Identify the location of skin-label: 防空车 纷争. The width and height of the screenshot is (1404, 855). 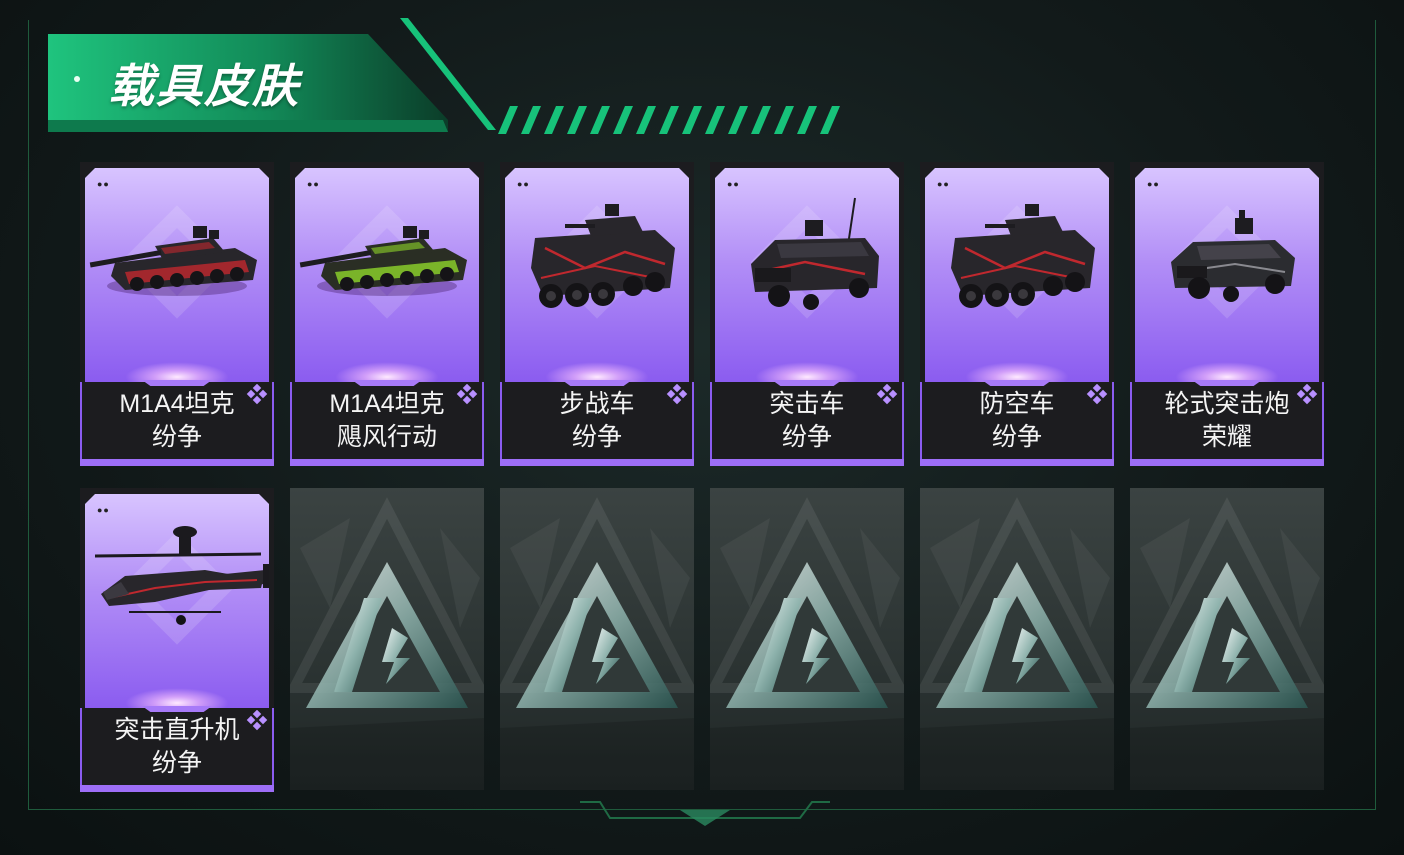
(1017, 421).